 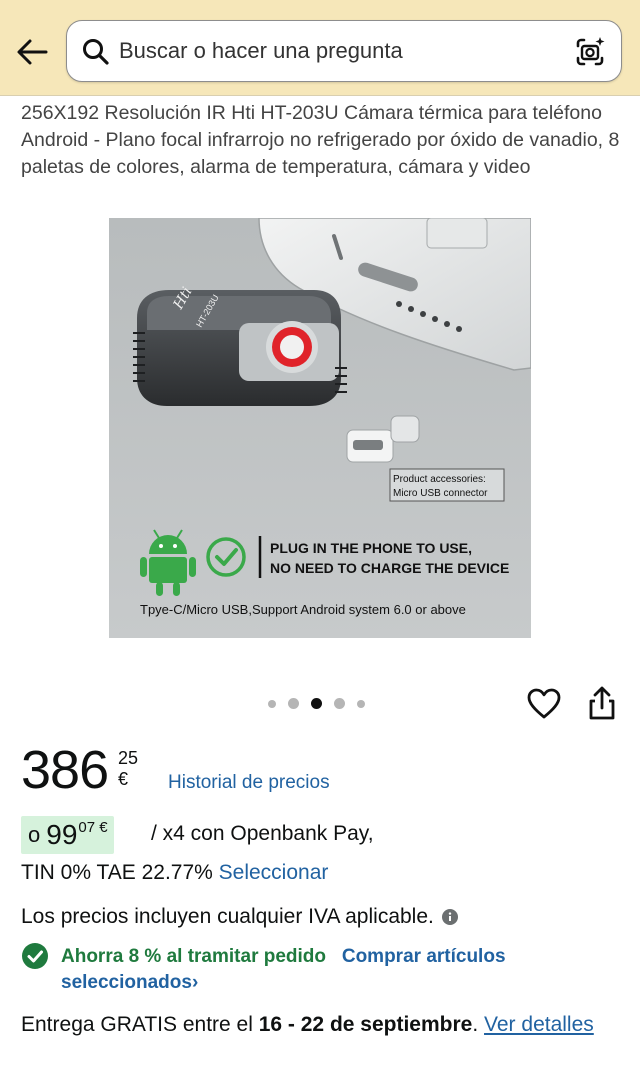 I want to click on tin-text: TIN 0% TAE 22.77%, so click(x=117, y=872).